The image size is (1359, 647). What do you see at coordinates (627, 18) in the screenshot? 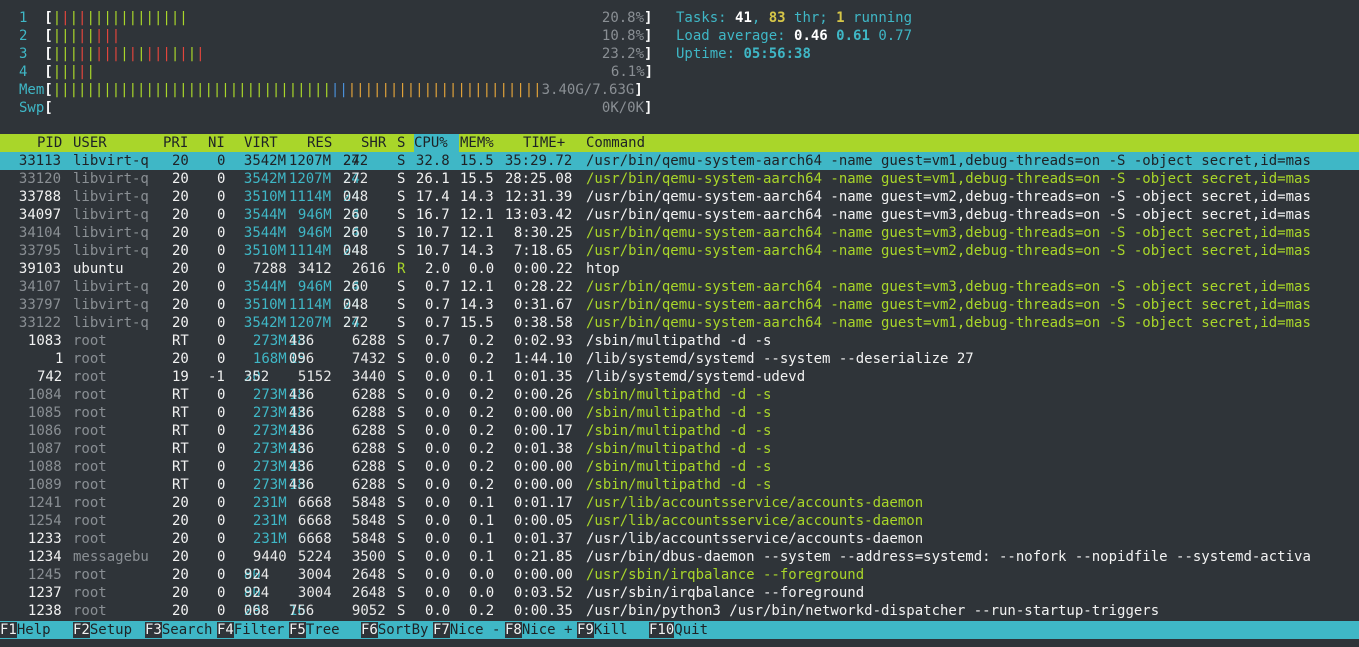
I see `cpu-meter-value: 20.8%]` at bounding box center [627, 18].